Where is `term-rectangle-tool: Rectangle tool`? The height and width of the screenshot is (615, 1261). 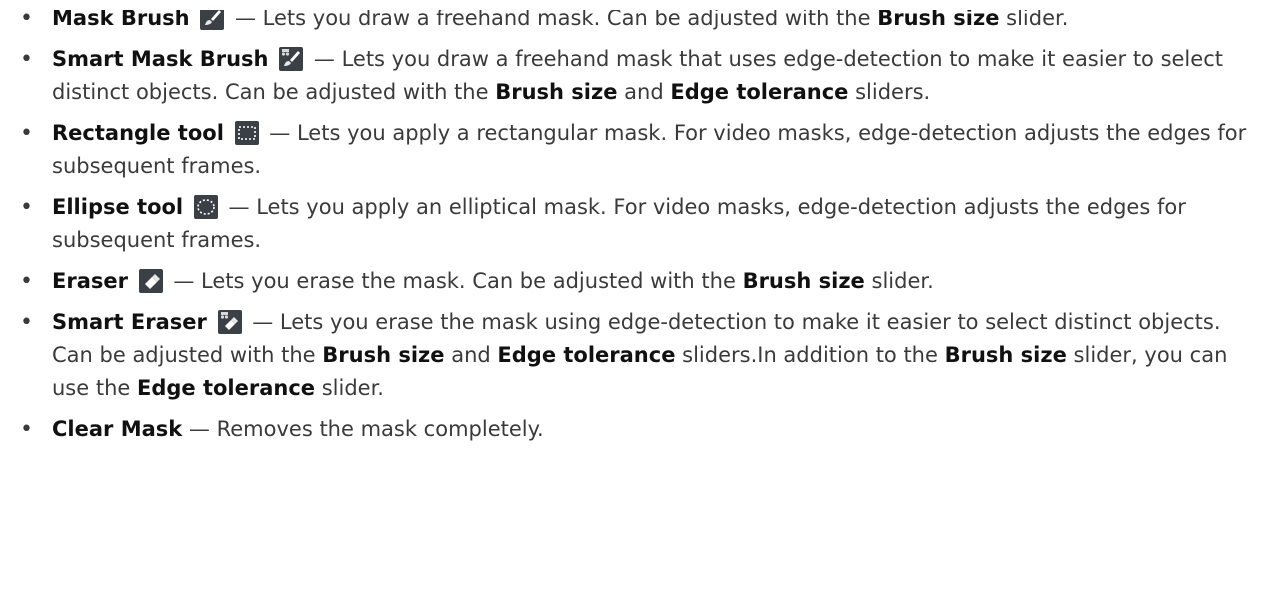
term-rectangle-tool: Rectangle tool is located at coordinates (138, 133).